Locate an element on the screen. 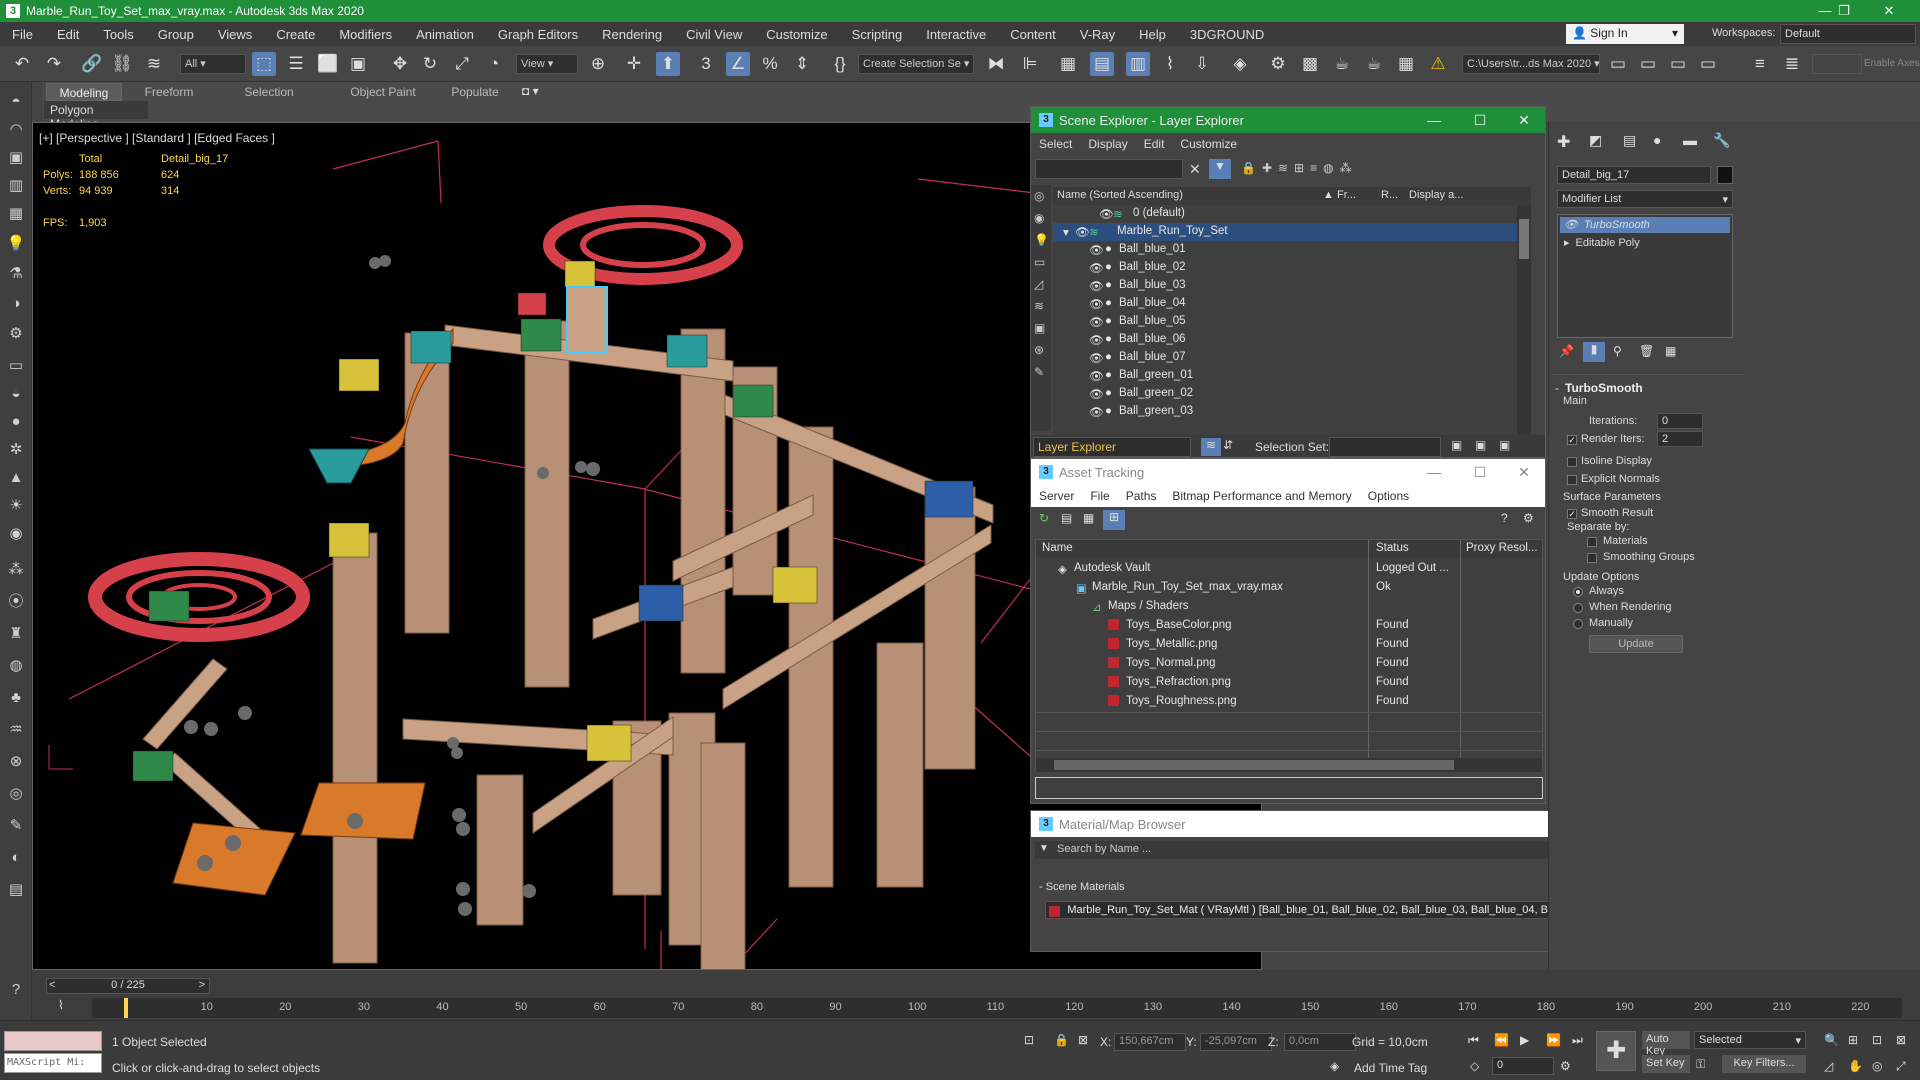 The height and width of the screenshot is (1080, 1920). menu-server: Server is located at coordinates (1056, 496).